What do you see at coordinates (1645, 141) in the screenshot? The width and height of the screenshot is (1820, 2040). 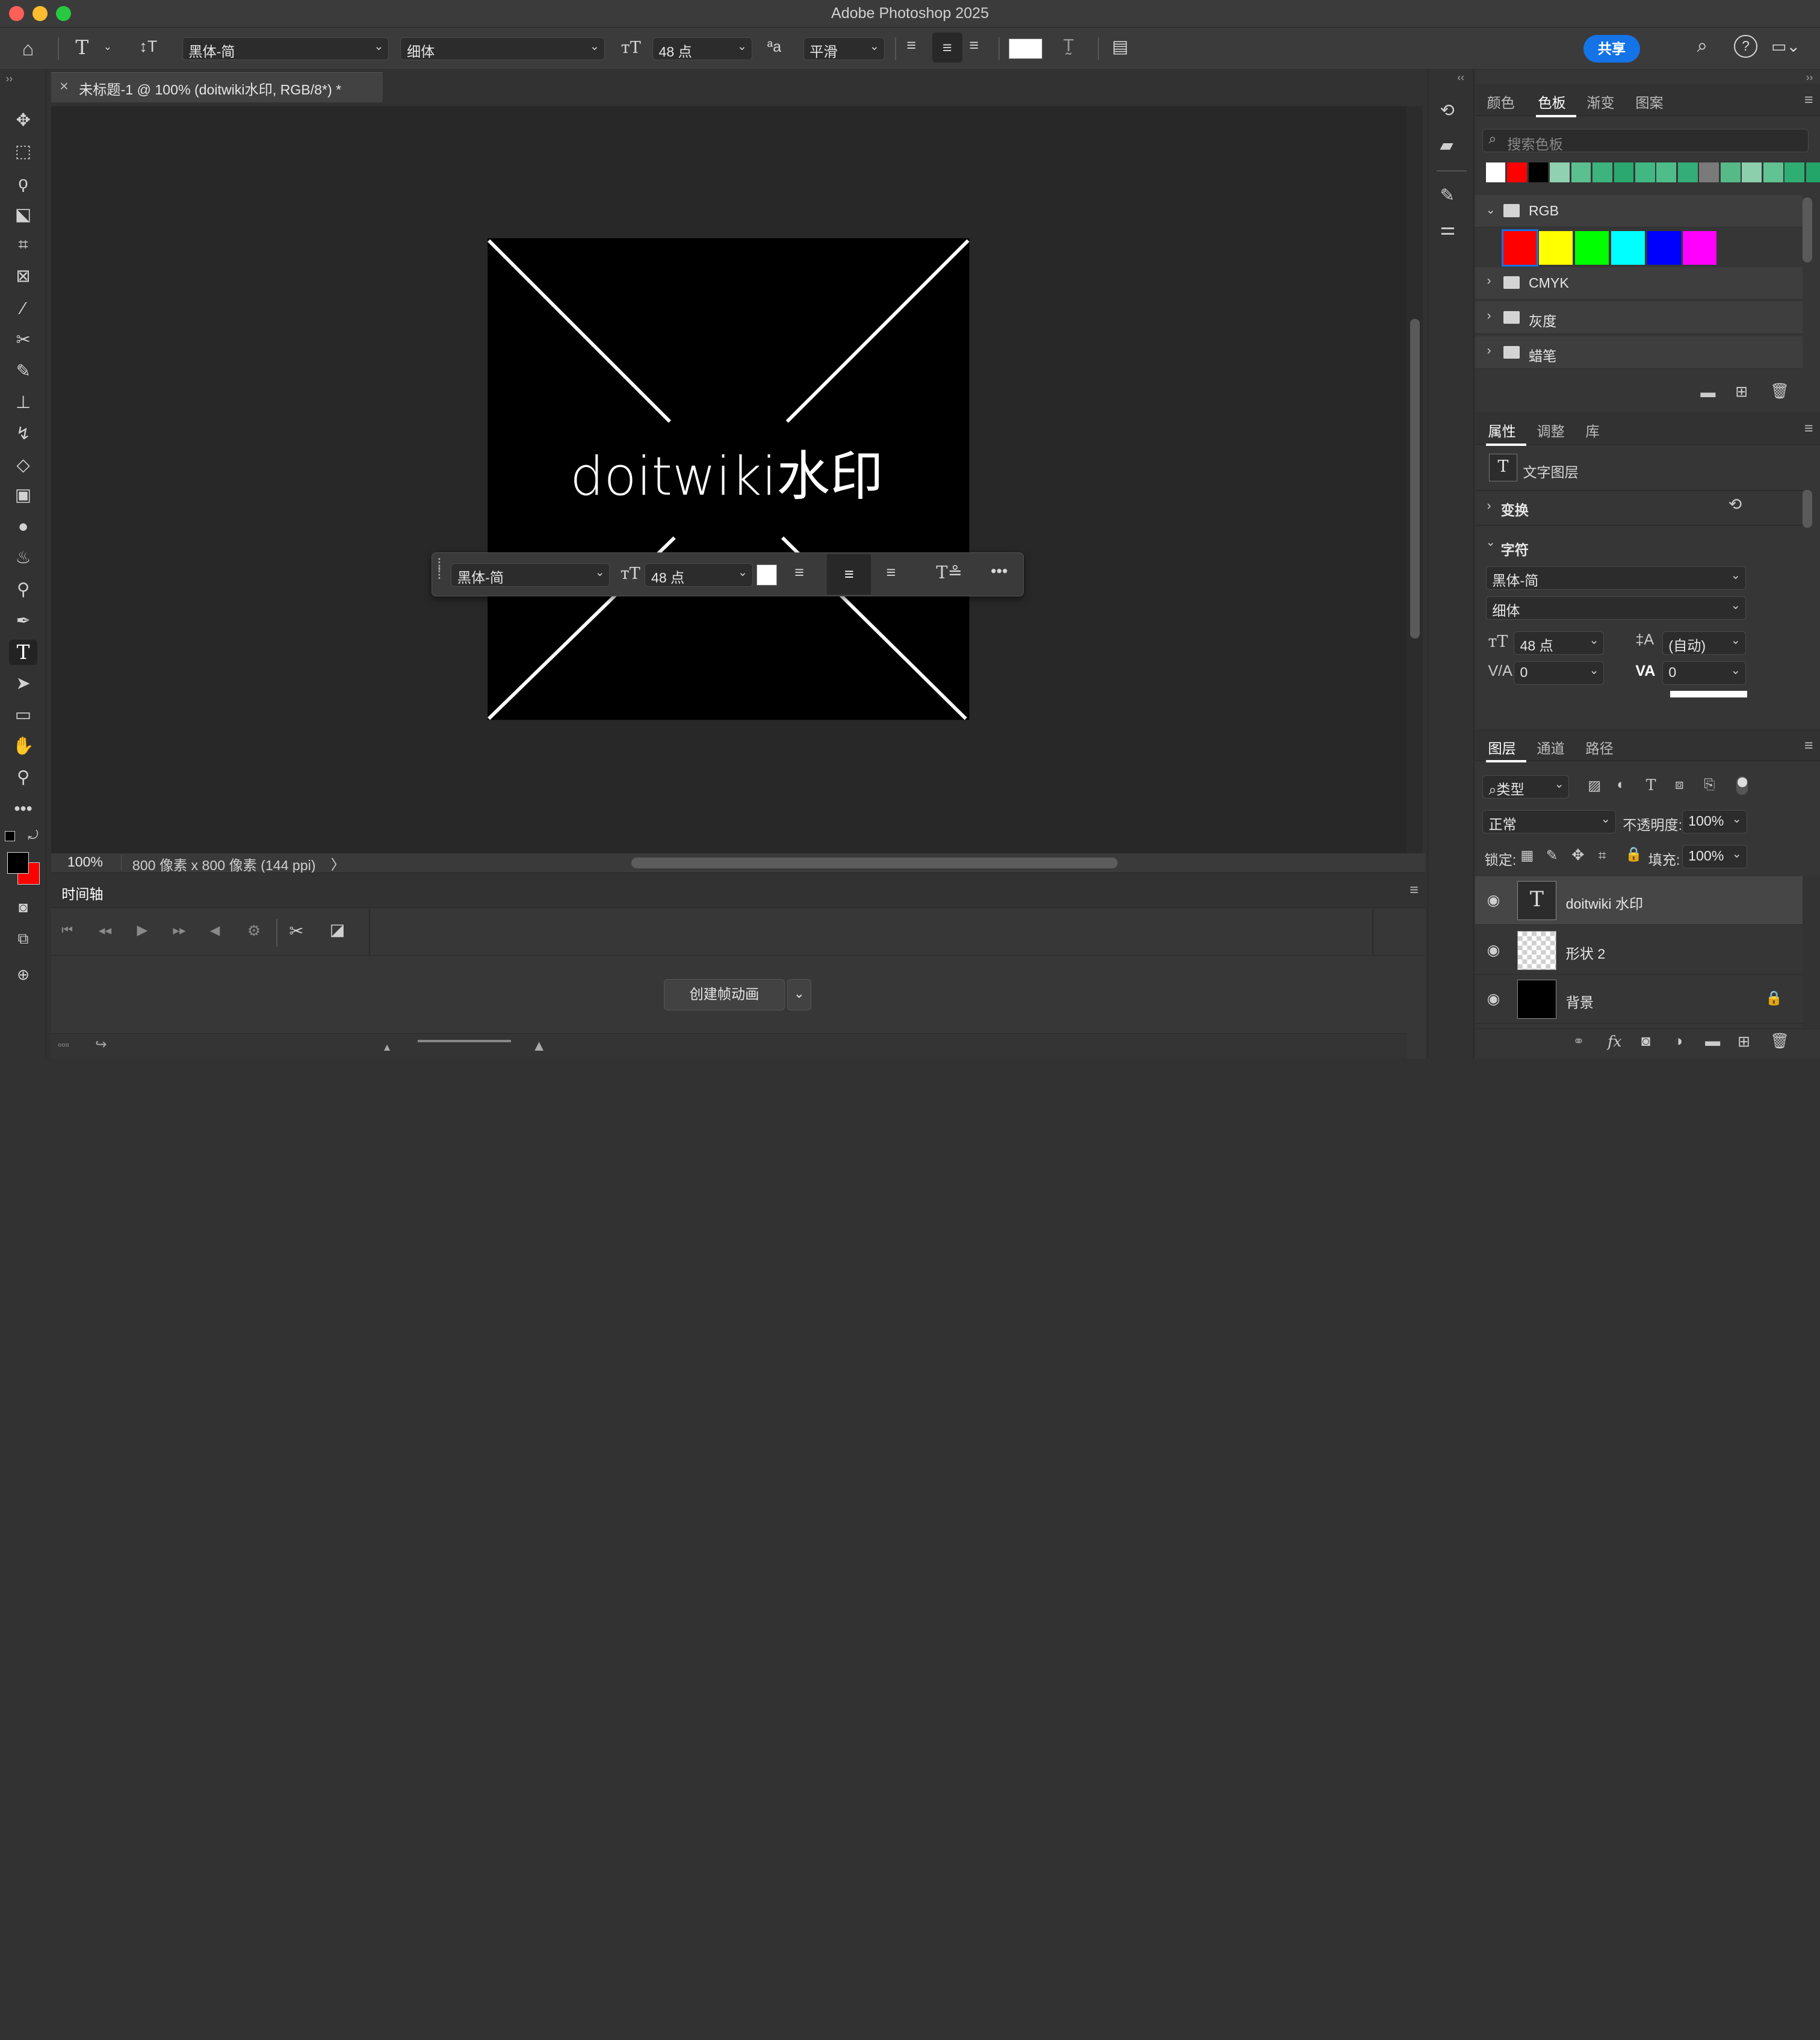 I see `swatch-search-field: ⌕ 搜索色板` at bounding box center [1645, 141].